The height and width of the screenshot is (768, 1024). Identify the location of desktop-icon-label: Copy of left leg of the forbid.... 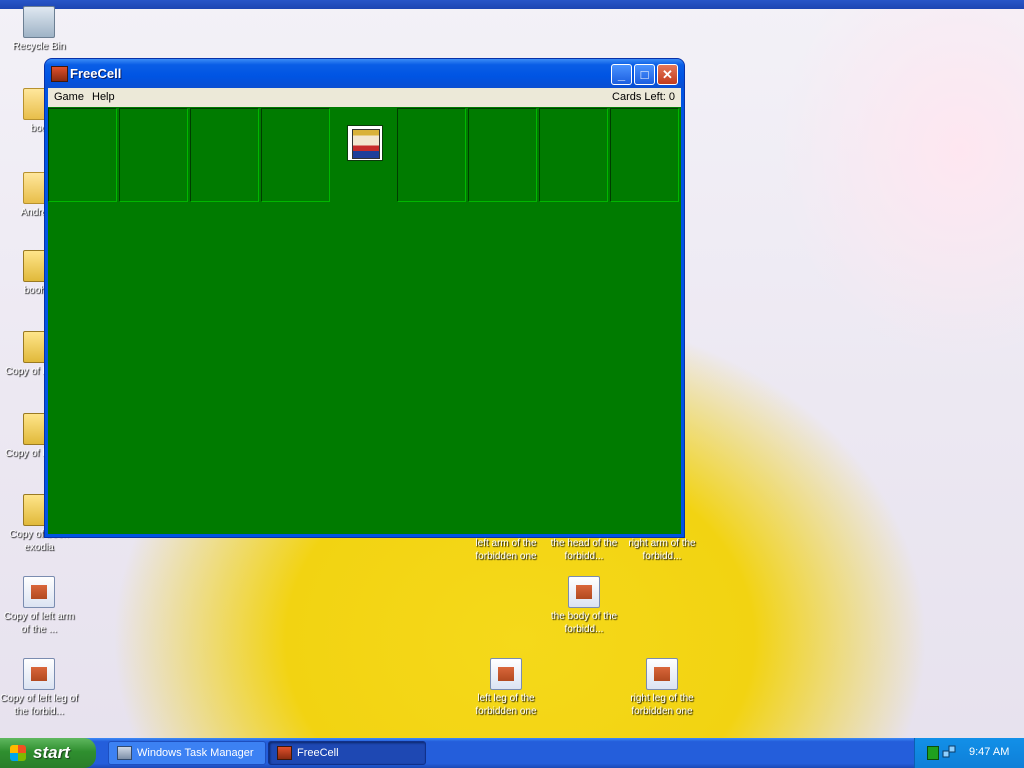
(39, 705).